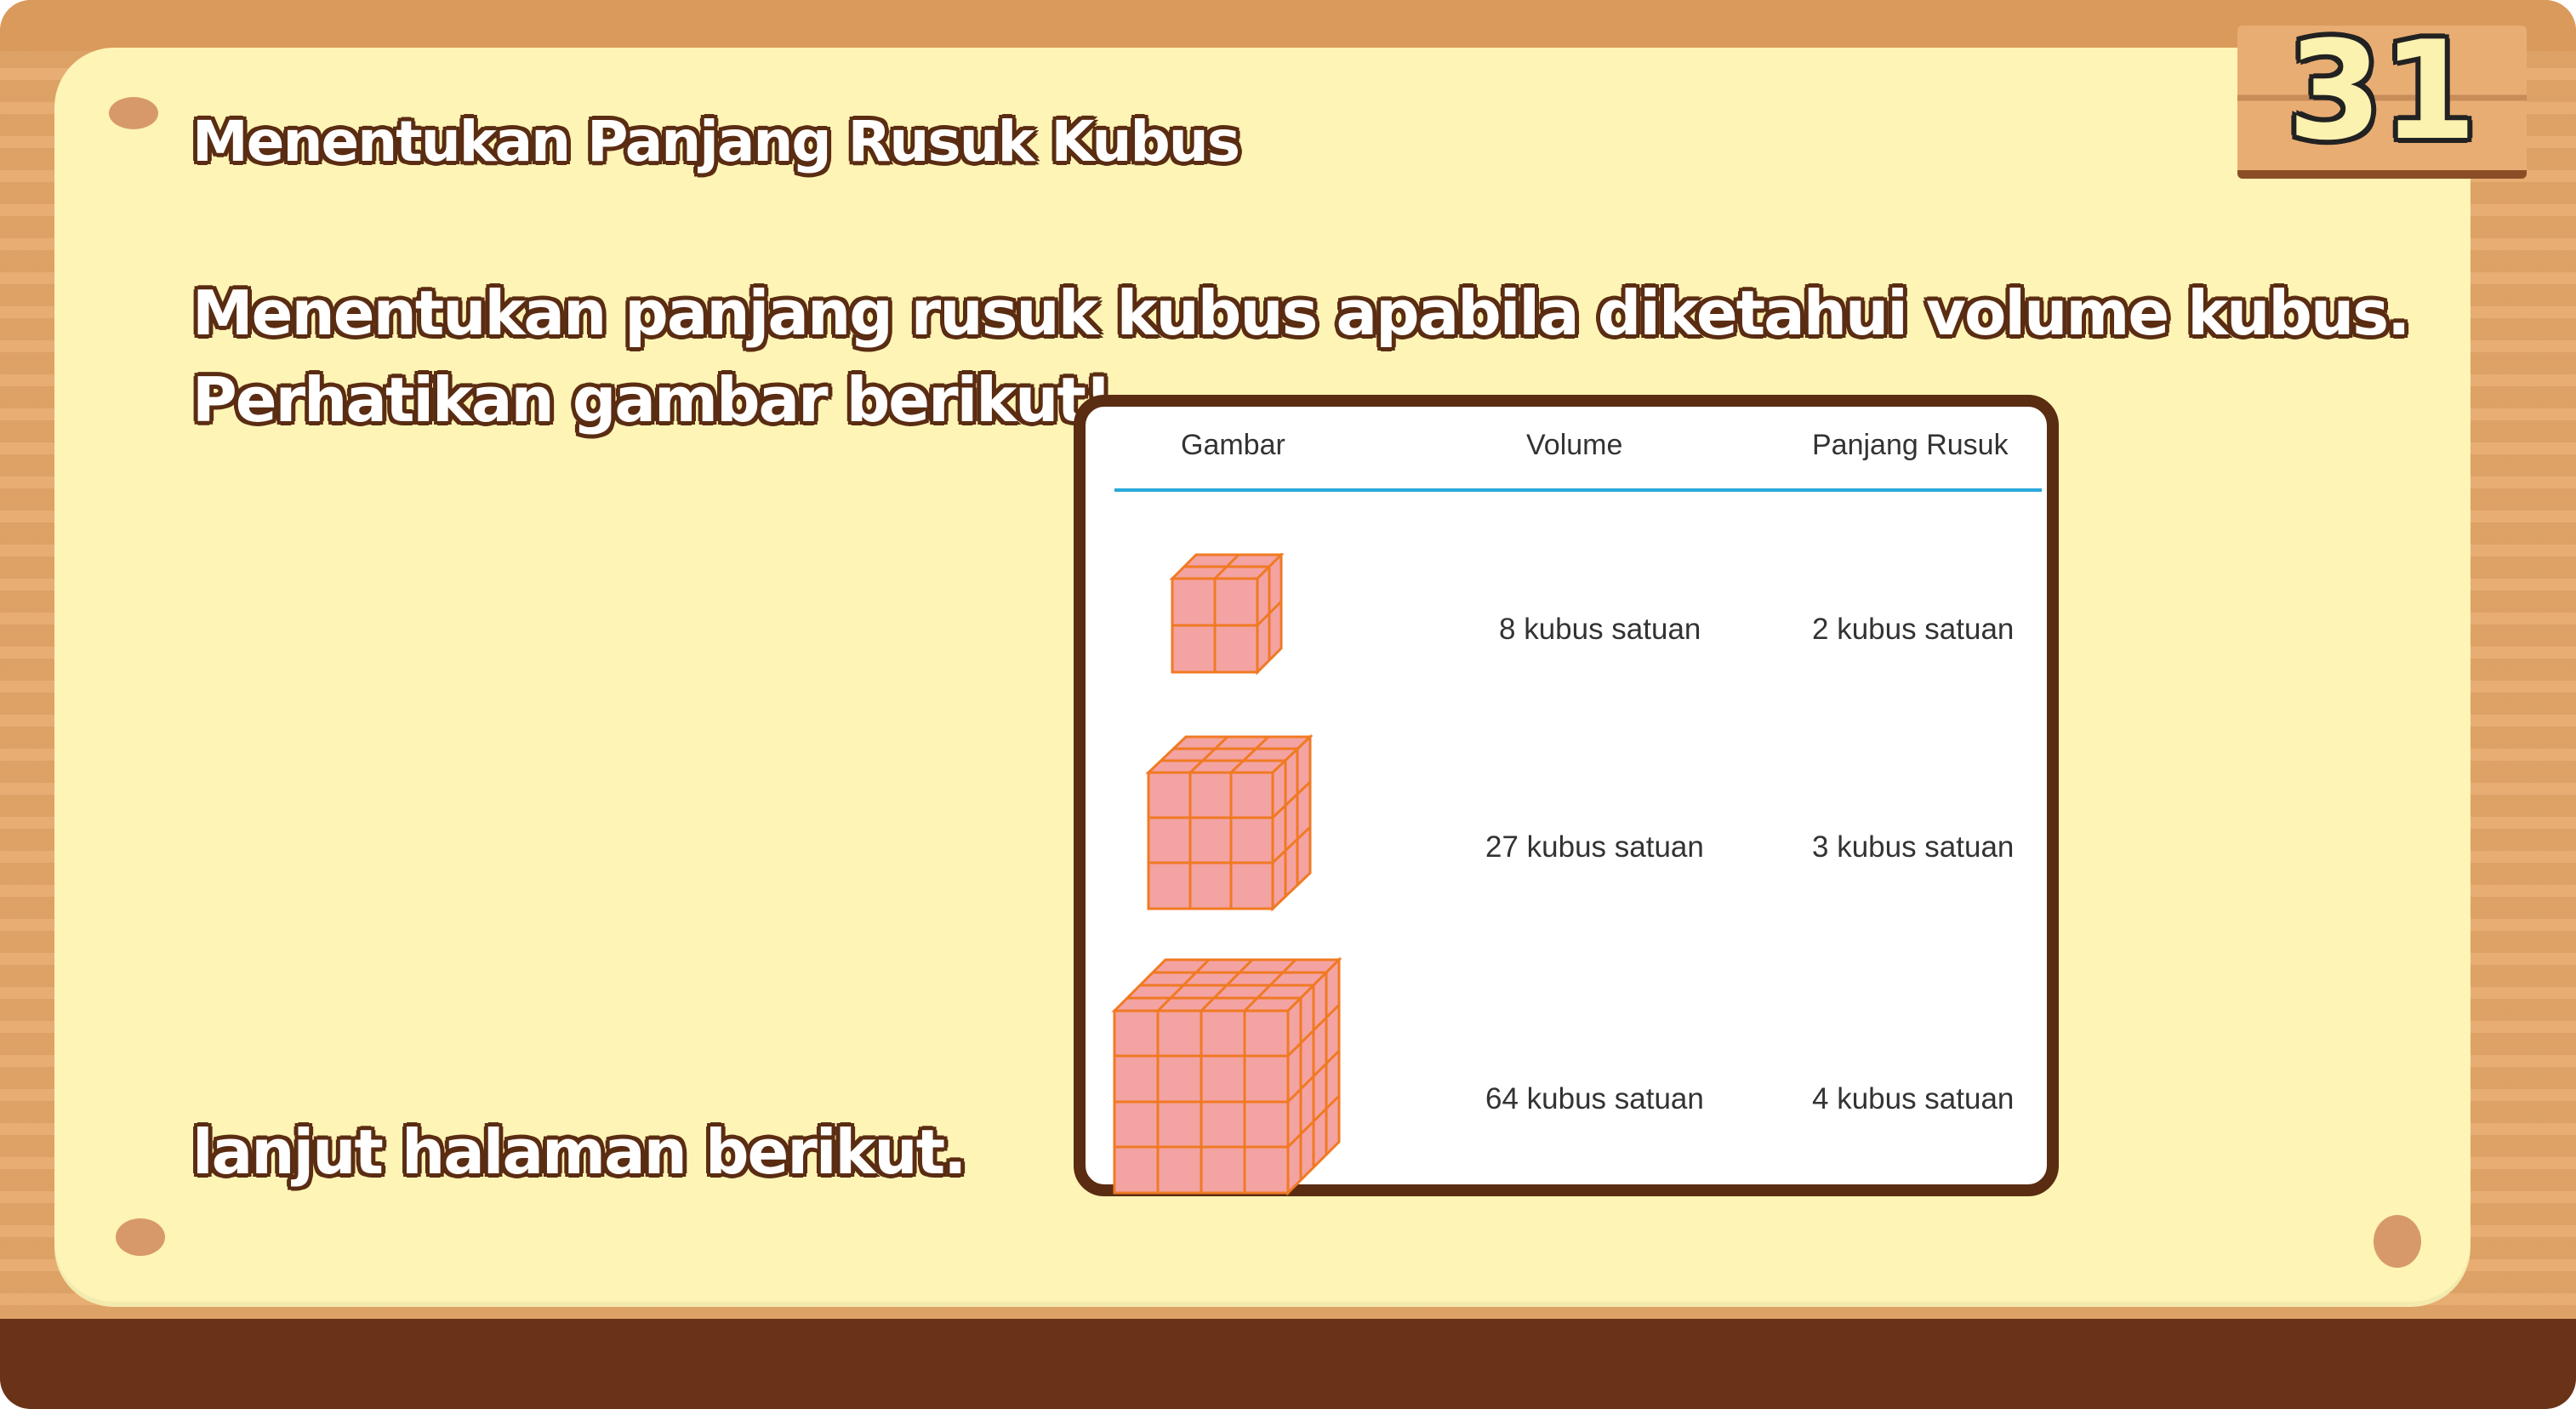 The image size is (2576, 1409). Describe the element at coordinates (653, 400) in the screenshot. I see `lesson-prompt: Perhatikan gambar berikut!` at that location.